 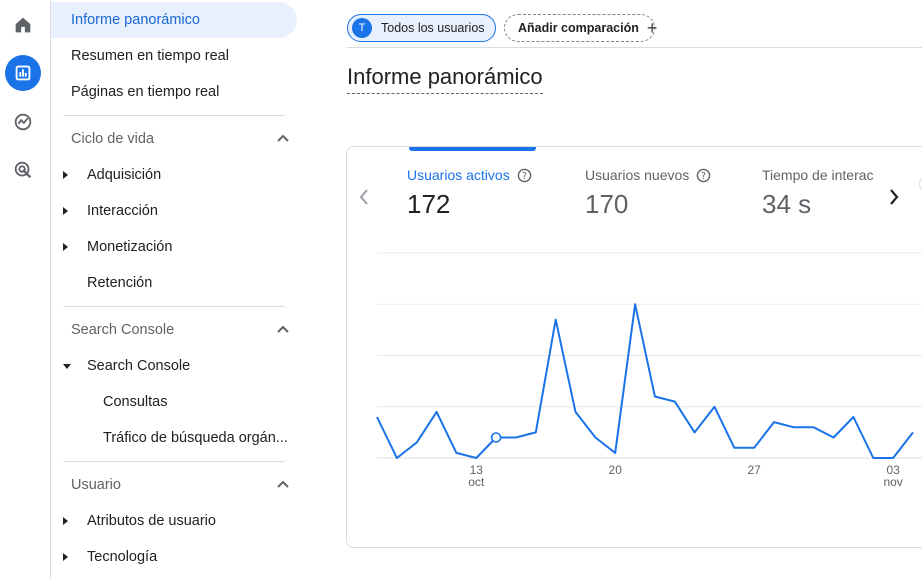 I want to click on nav-item-monetization: Monetización, so click(x=111, y=247).